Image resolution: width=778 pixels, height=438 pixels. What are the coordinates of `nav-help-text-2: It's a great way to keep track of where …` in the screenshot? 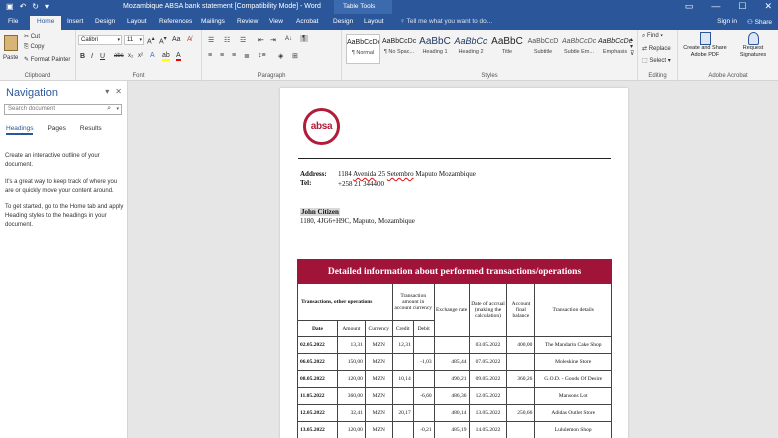 It's located at (61, 186).